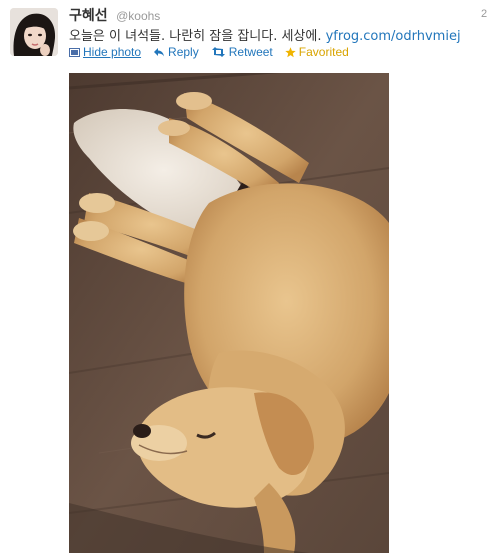 The width and height of the screenshot is (491, 558). What do you see at coordinates (218, 52) in the screenshot?
I see `retweet-icon` at bounding box center [218, 52].